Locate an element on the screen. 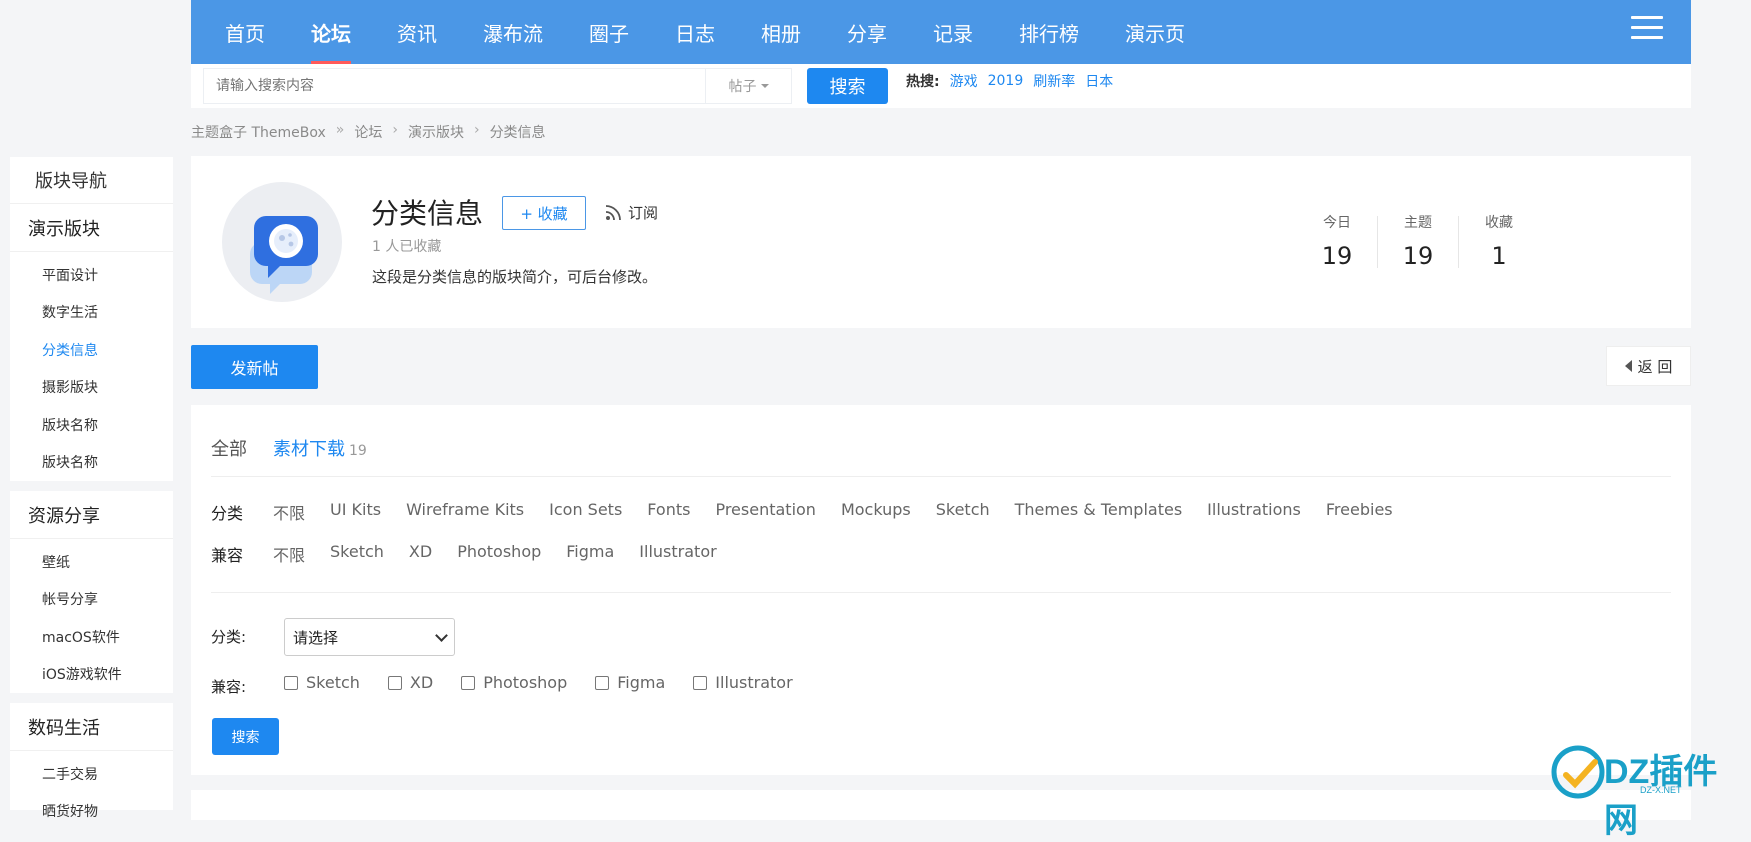  sidebar-item: 摄影版块 is located at coordinates (91, 388).